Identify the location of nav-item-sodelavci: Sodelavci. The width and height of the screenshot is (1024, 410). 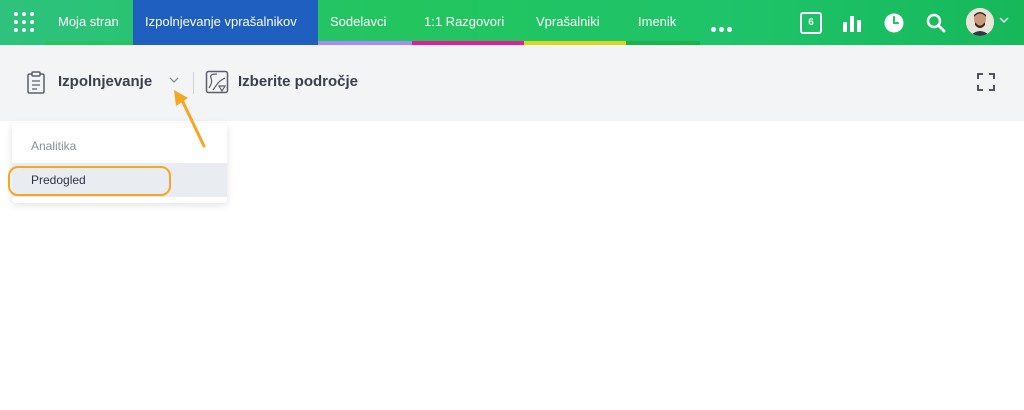
(365, 22).